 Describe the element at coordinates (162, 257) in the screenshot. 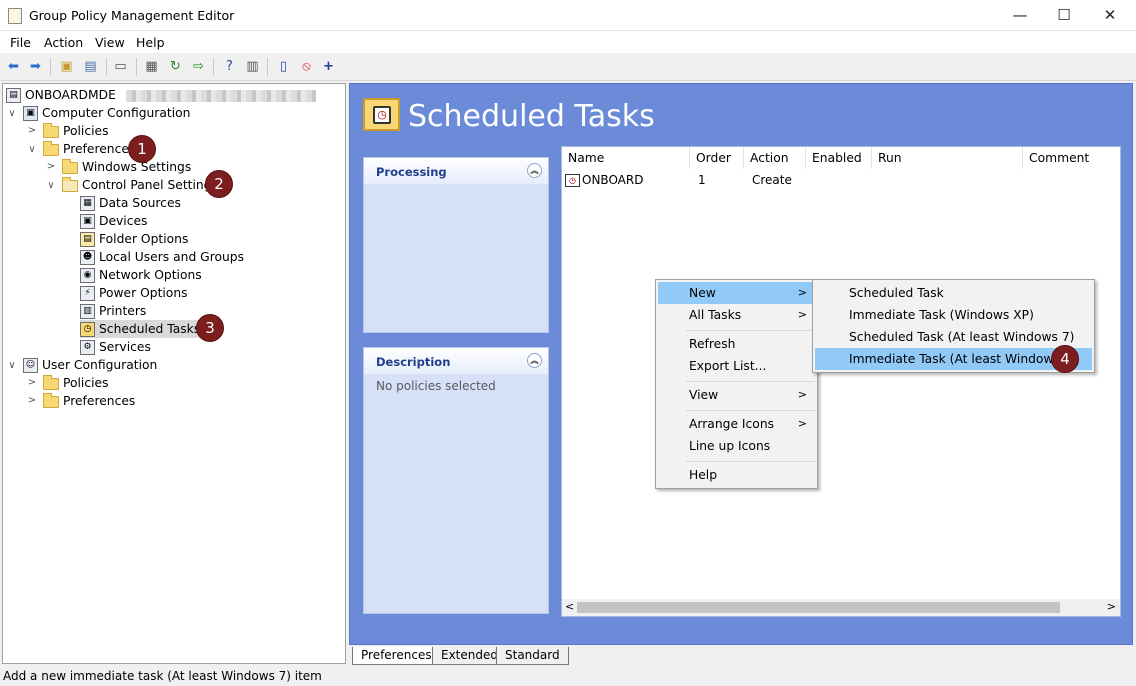

I see `tree-item-local-users: ☻ Local Users and Groups` at that location.